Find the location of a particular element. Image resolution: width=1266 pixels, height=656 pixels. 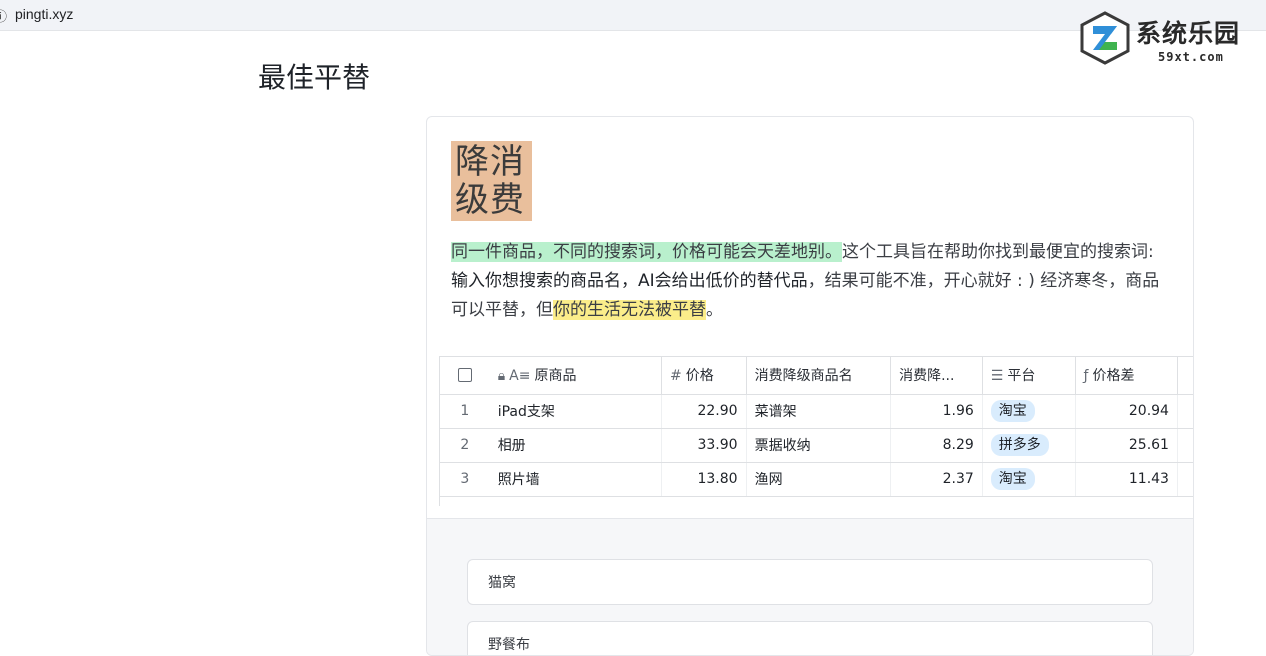

cell-alt-price: 1.96 is located at coordinates (936, 411).